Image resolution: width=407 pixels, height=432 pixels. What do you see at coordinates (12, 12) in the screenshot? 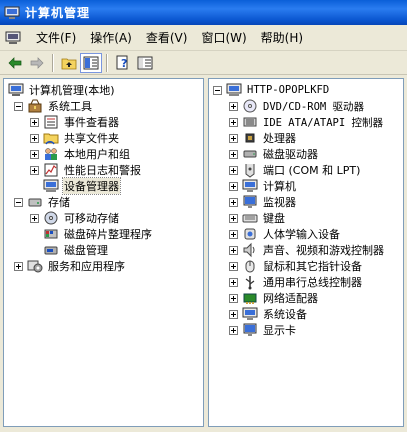
I see `computer-management-icon` at bounding box center [12, 12].